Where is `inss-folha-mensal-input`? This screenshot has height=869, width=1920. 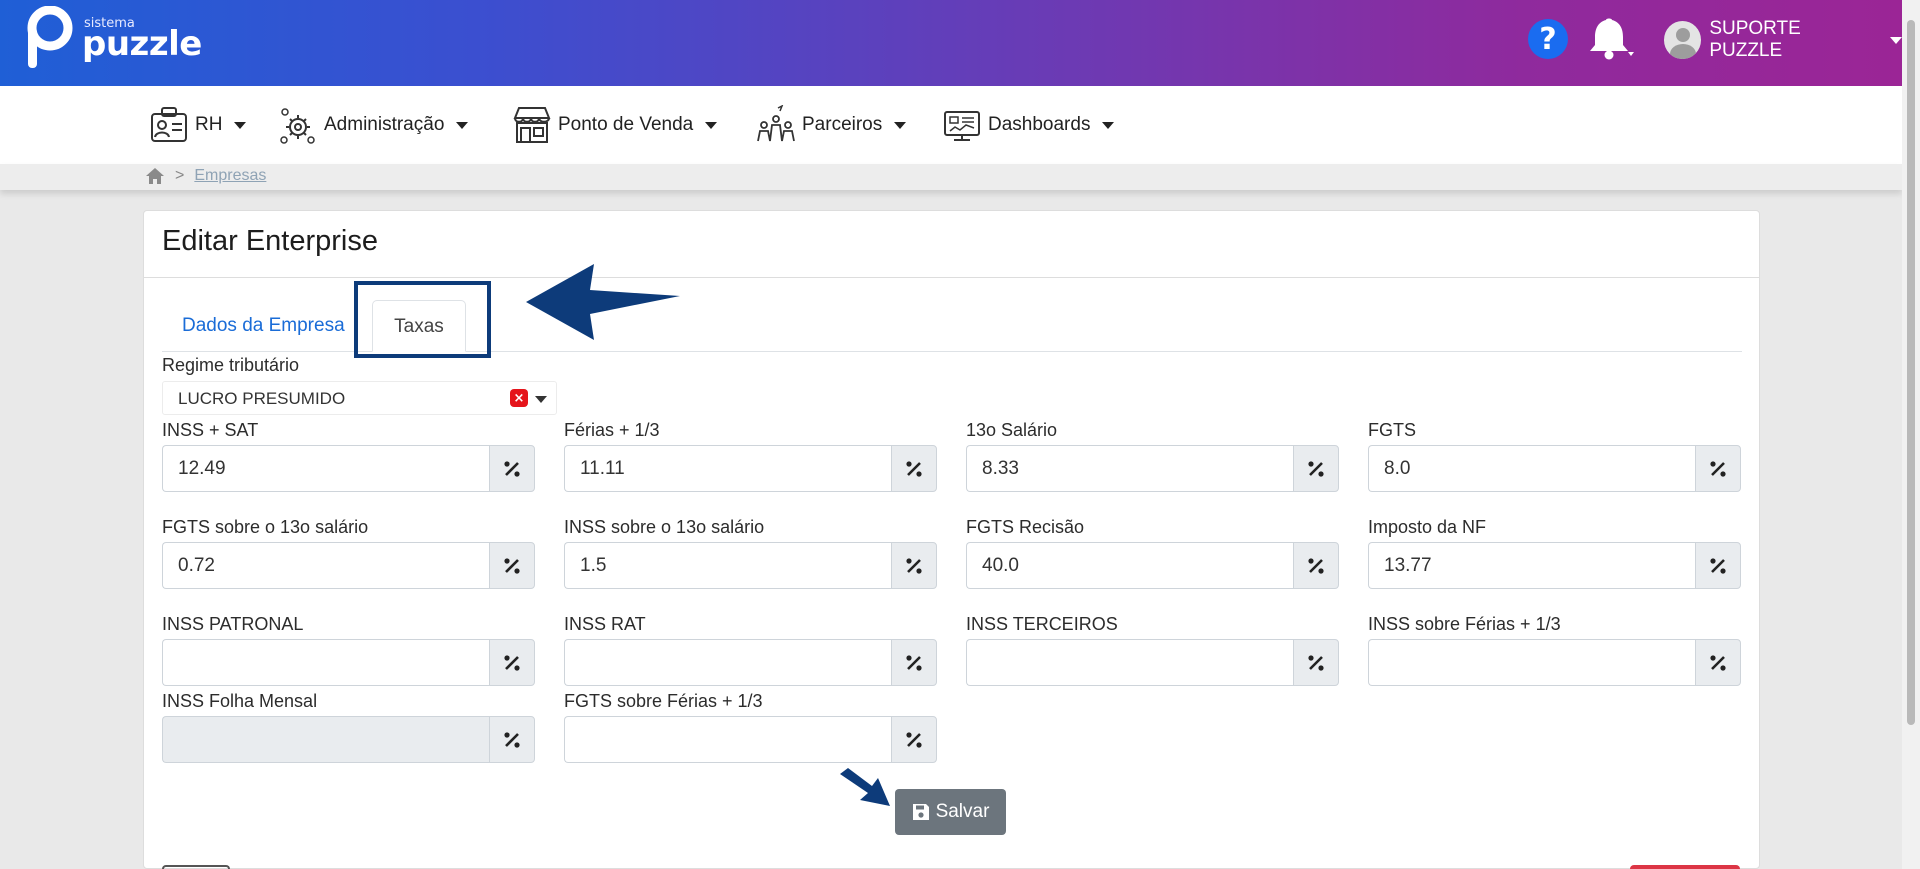 inss-folha-mensal-input is located at coordinates (325, 739).